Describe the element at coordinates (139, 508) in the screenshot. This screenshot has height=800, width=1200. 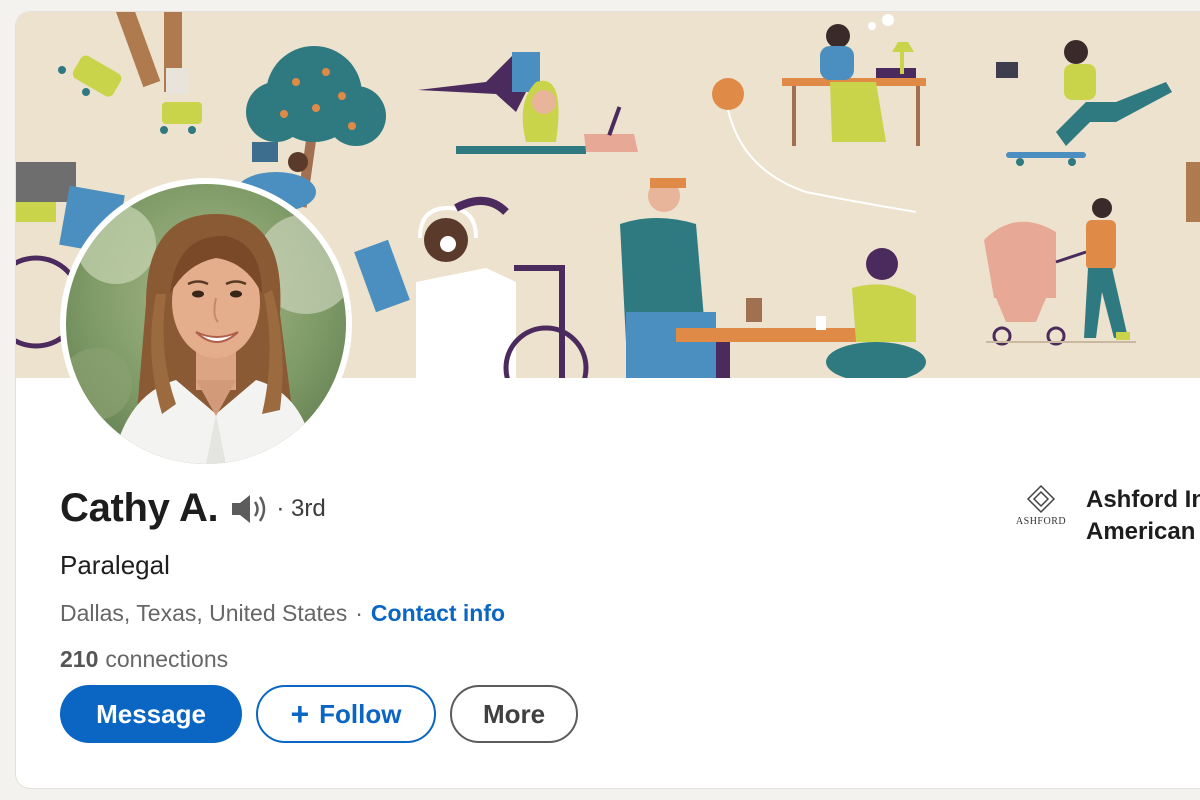
I see `profile-name: Cathy A.` at that location.